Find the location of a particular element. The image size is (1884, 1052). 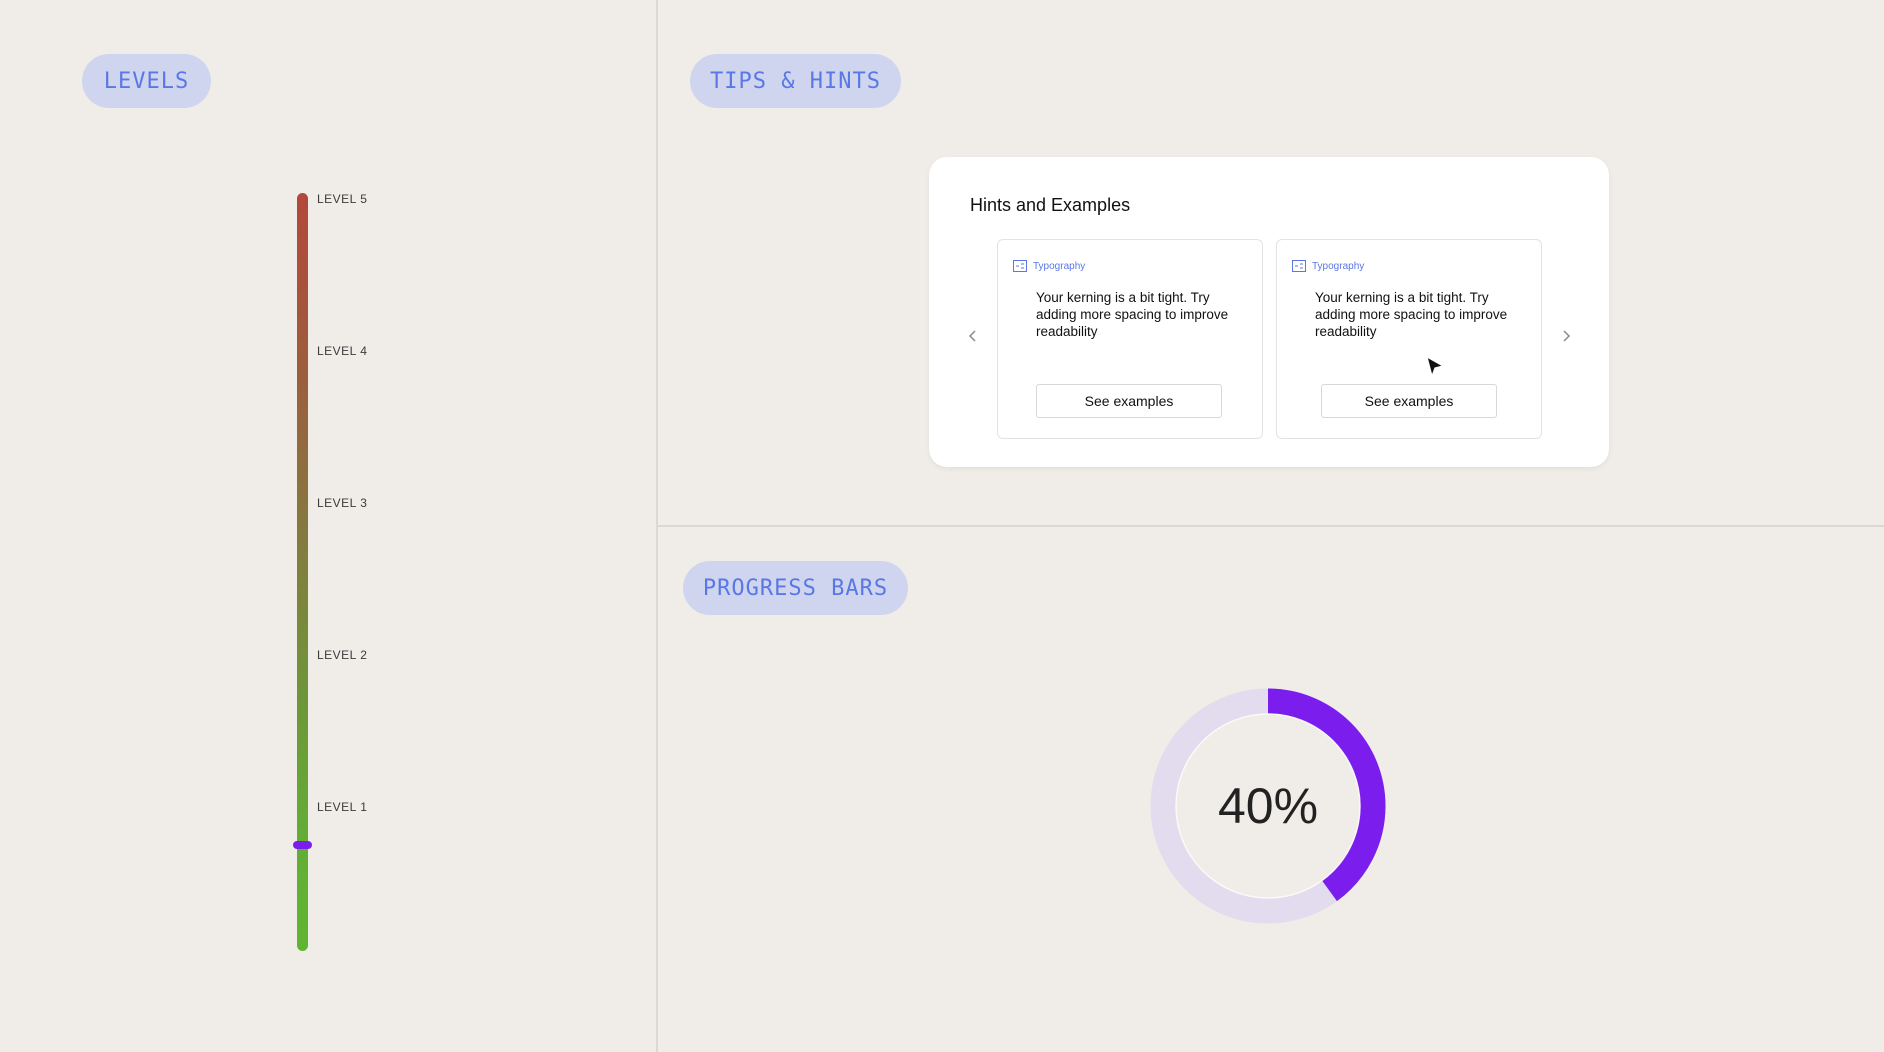

section-tag-tips-hints: TIPS & HINTS is located at coordinates (795, 81).